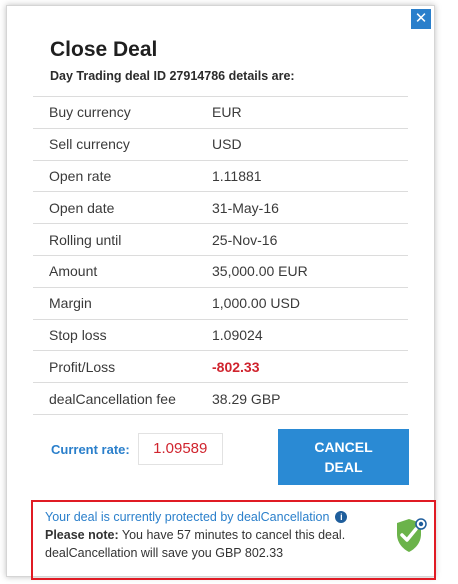 The height and width of the screenshot is (584, 458). What do you see at coordinates (80, 175) in the screenshot?
I see `detail-label: Open rate` at bounding box center [80, 175].